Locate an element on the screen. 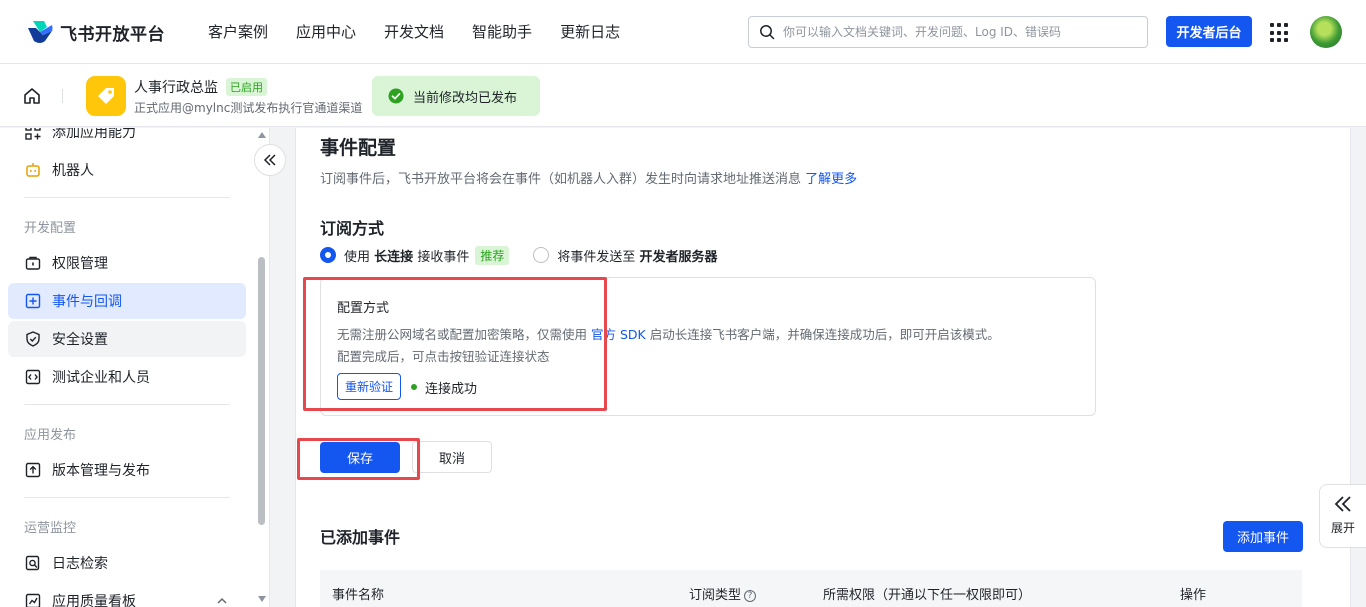 This screenshot has height=607, width=1366. robot-icon is located at coordinates (33, 170).